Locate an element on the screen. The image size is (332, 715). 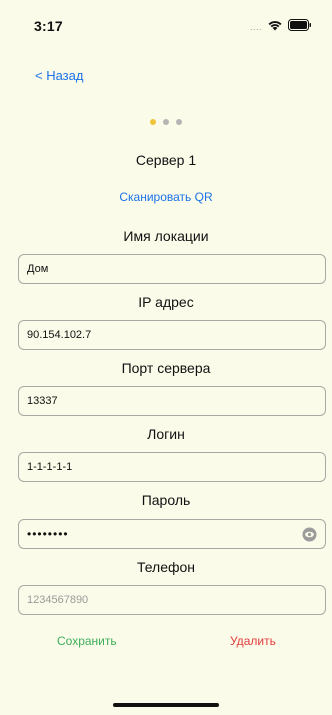
save-button: Сохранить is located at coordinates (87, 641).